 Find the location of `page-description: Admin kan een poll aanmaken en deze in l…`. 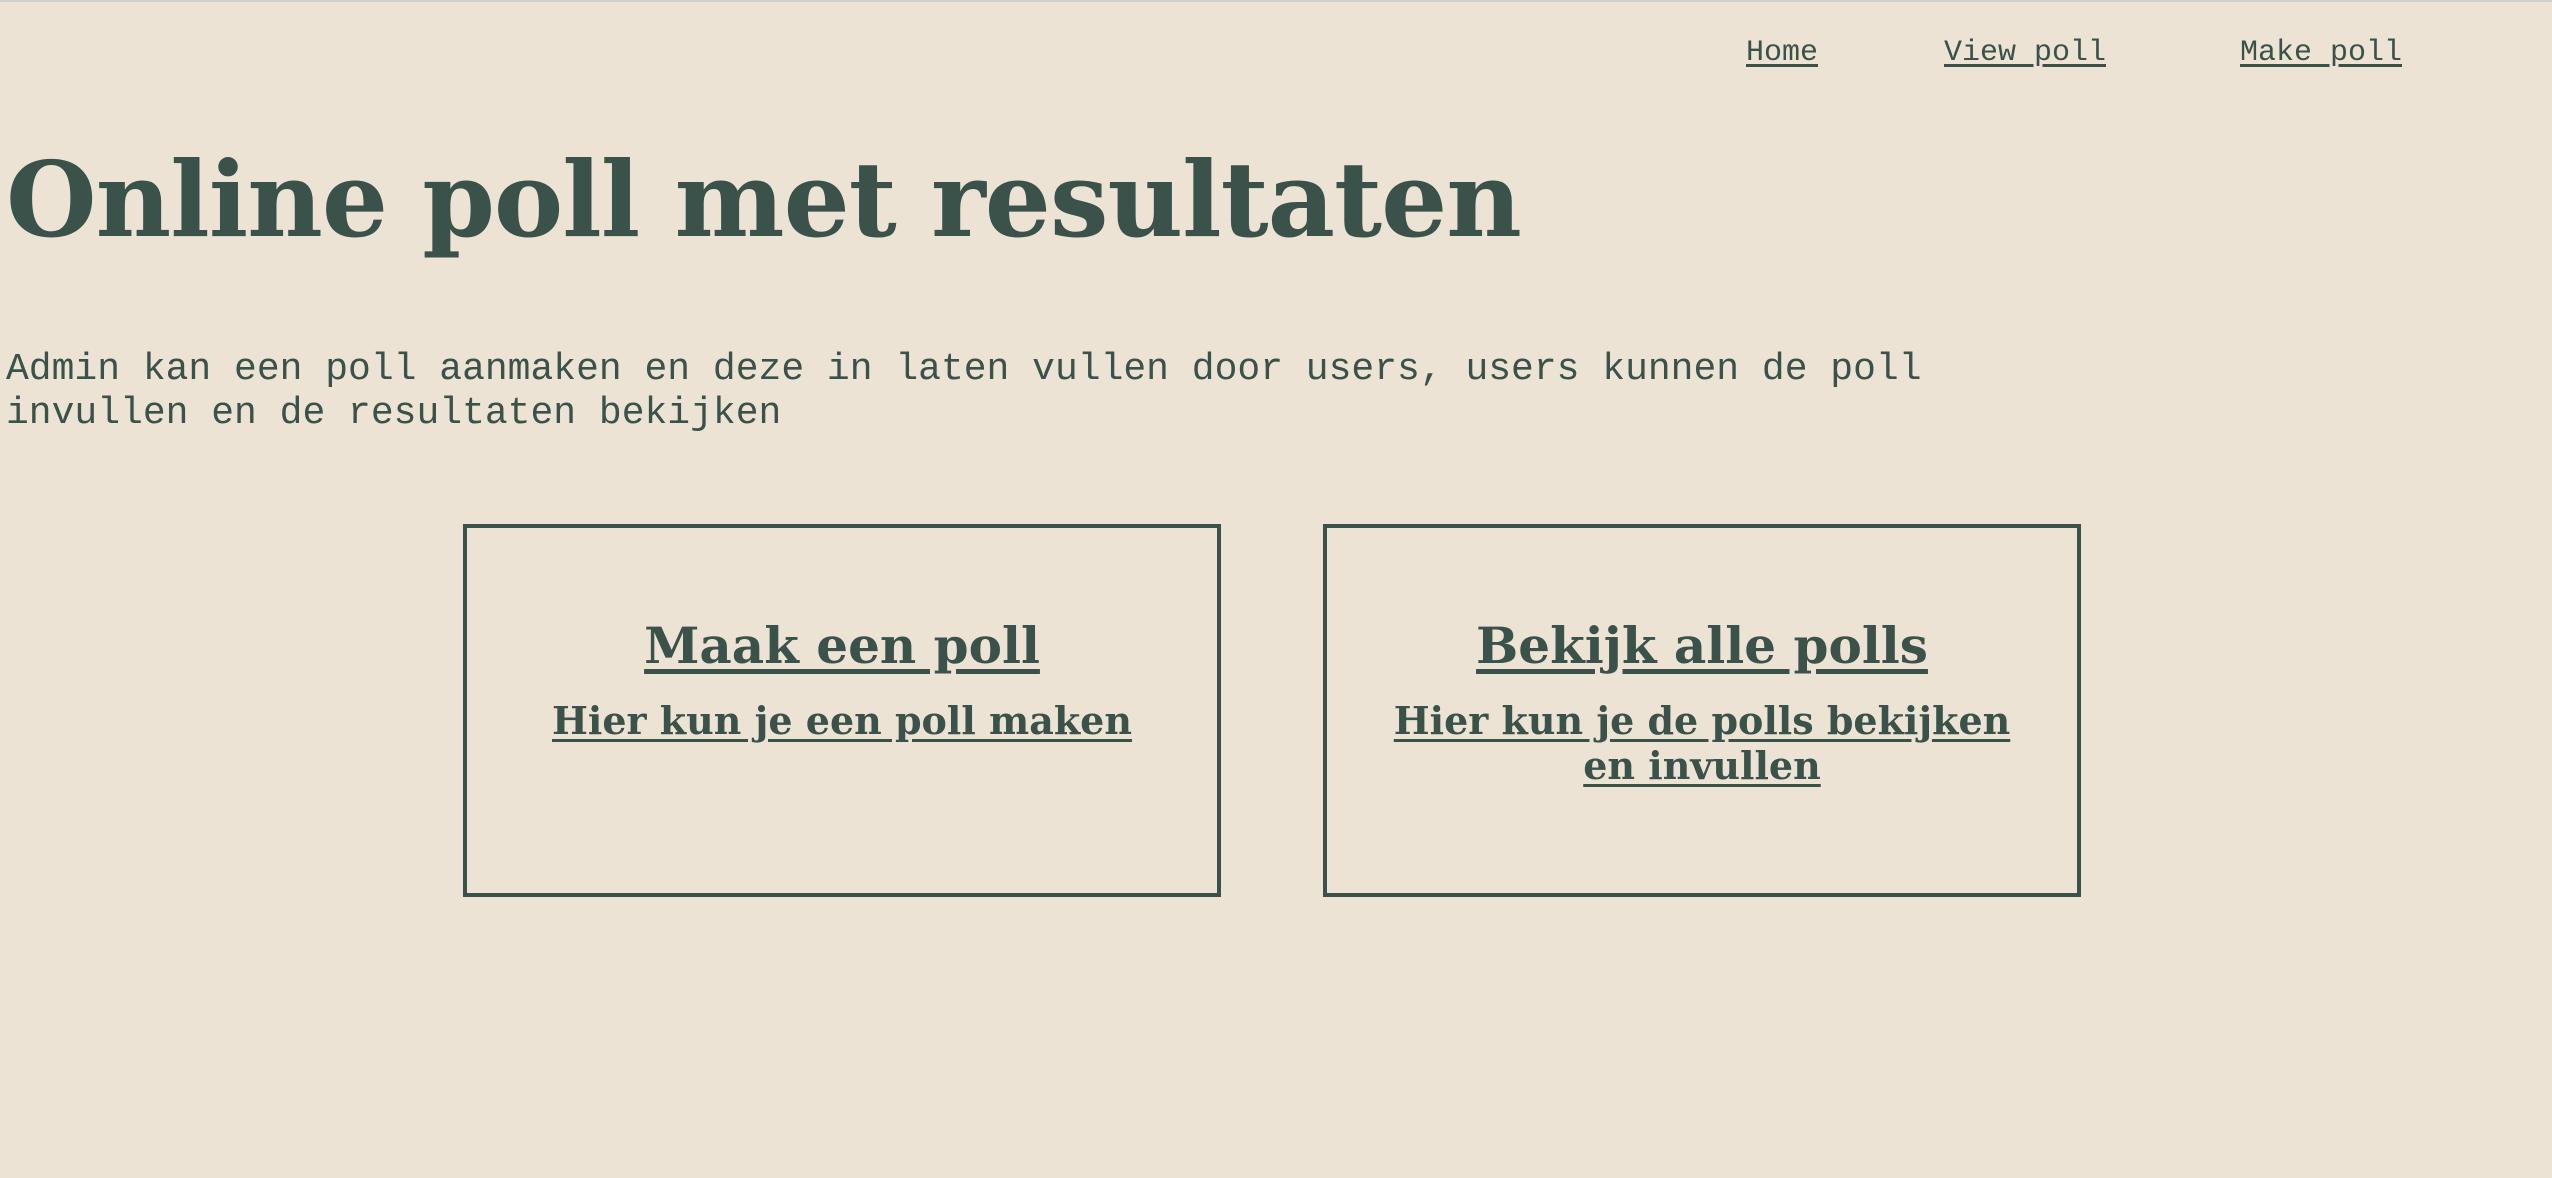

page-description: Admin kan een poll aanmaken en deze in l… is located at coordinates (964, 391).